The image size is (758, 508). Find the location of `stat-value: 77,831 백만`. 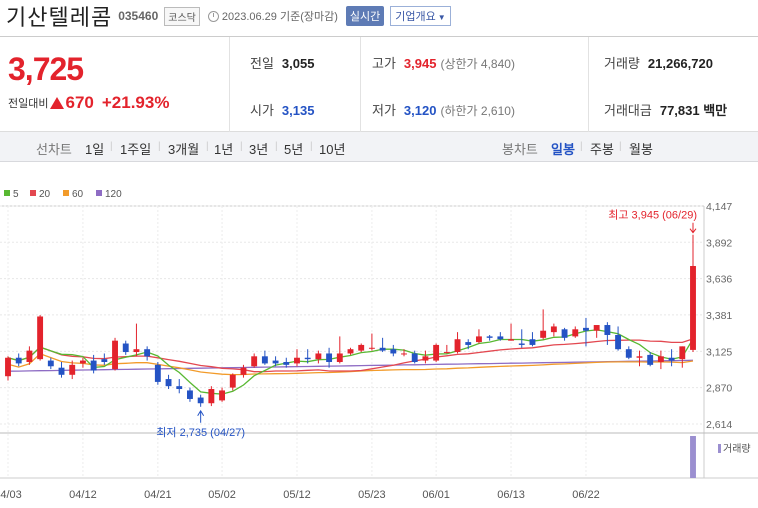

stat-value: 77,831 백만 is located at coordinates (693, 110).